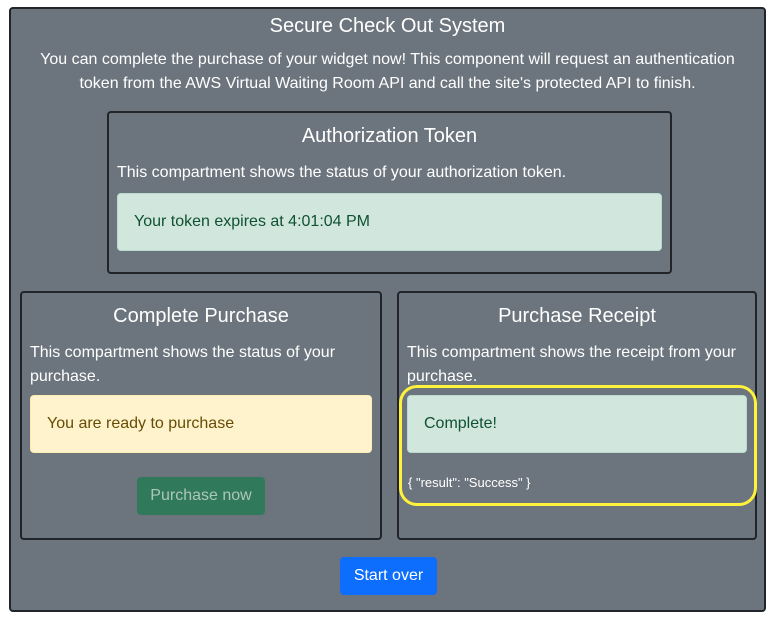 Image resolution: width=772 pixels, height=619 pixels. Describe the element at coordinates (577, 424) in the screenshot. I see `receipt-status-alert: Complete!` at that location.